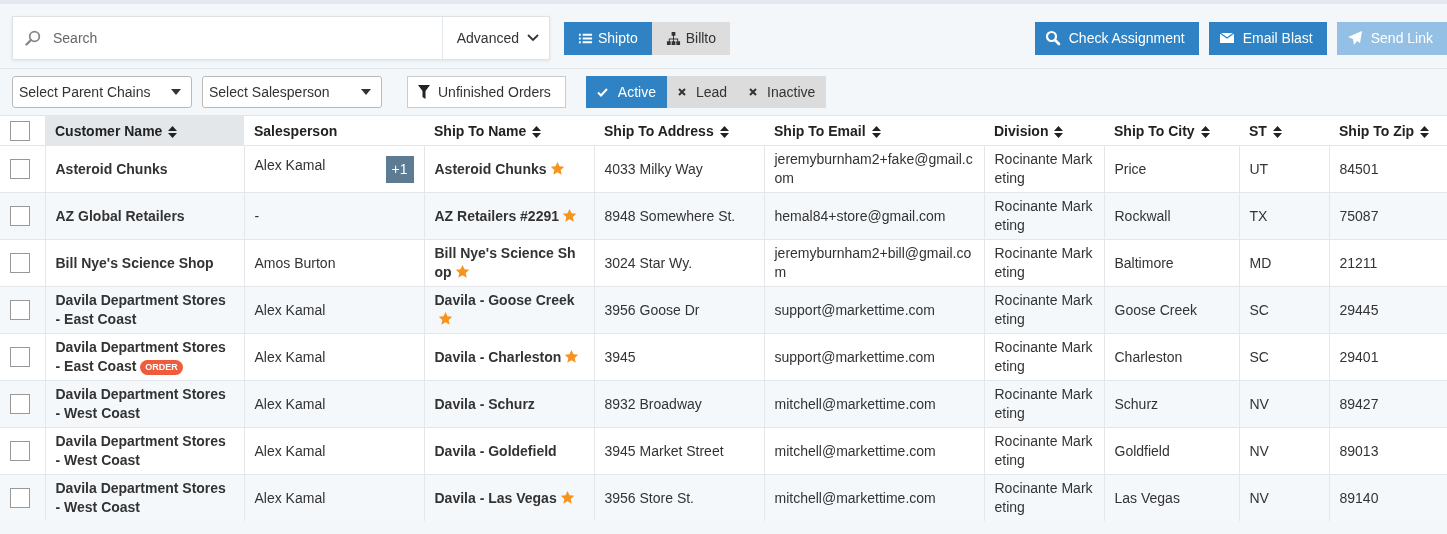 This screenshot has height=534, width=1447. What do you see at coordinates (102, 92) in the screenshot?
I see `parent-chains-select: Select Parent Chains` at bounding box center [102, 92].